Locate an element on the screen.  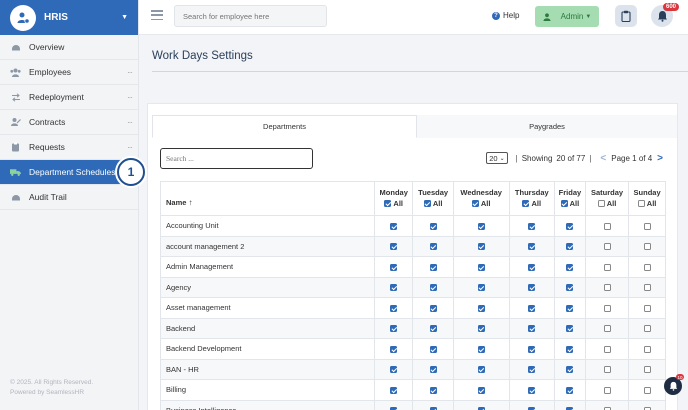
select-all-sunday: All is located at coordinates (646, 203).